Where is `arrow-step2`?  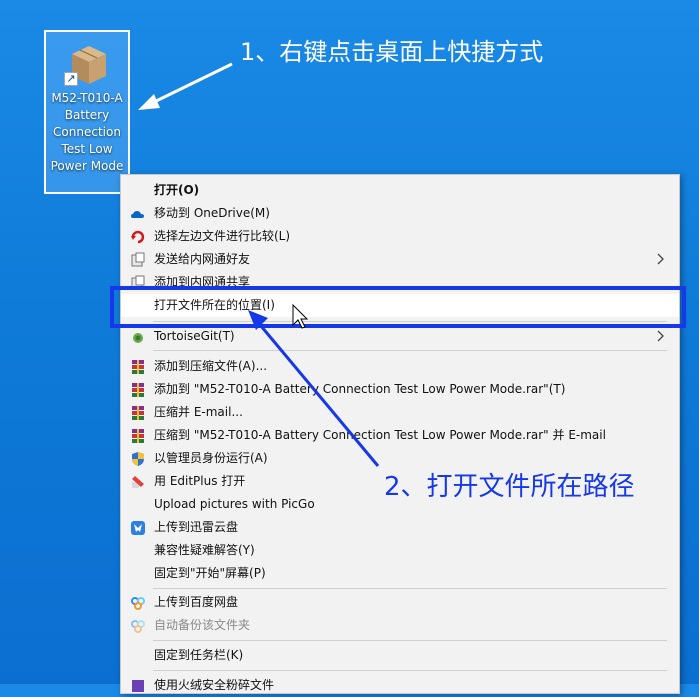
arrow-step2 is located at coordinates (314, 388).